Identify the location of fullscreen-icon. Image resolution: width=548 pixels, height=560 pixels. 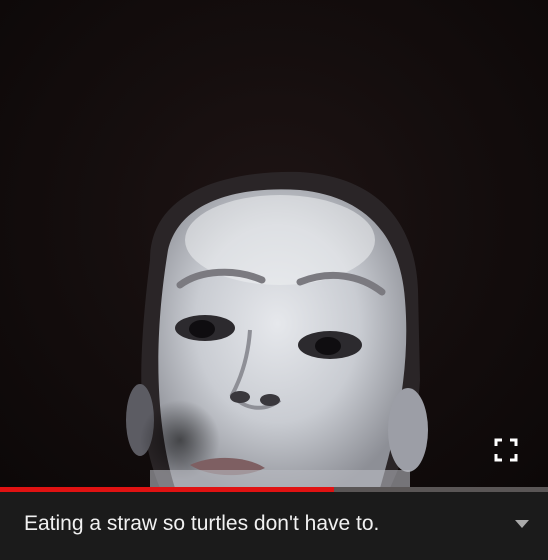
(506, 450).